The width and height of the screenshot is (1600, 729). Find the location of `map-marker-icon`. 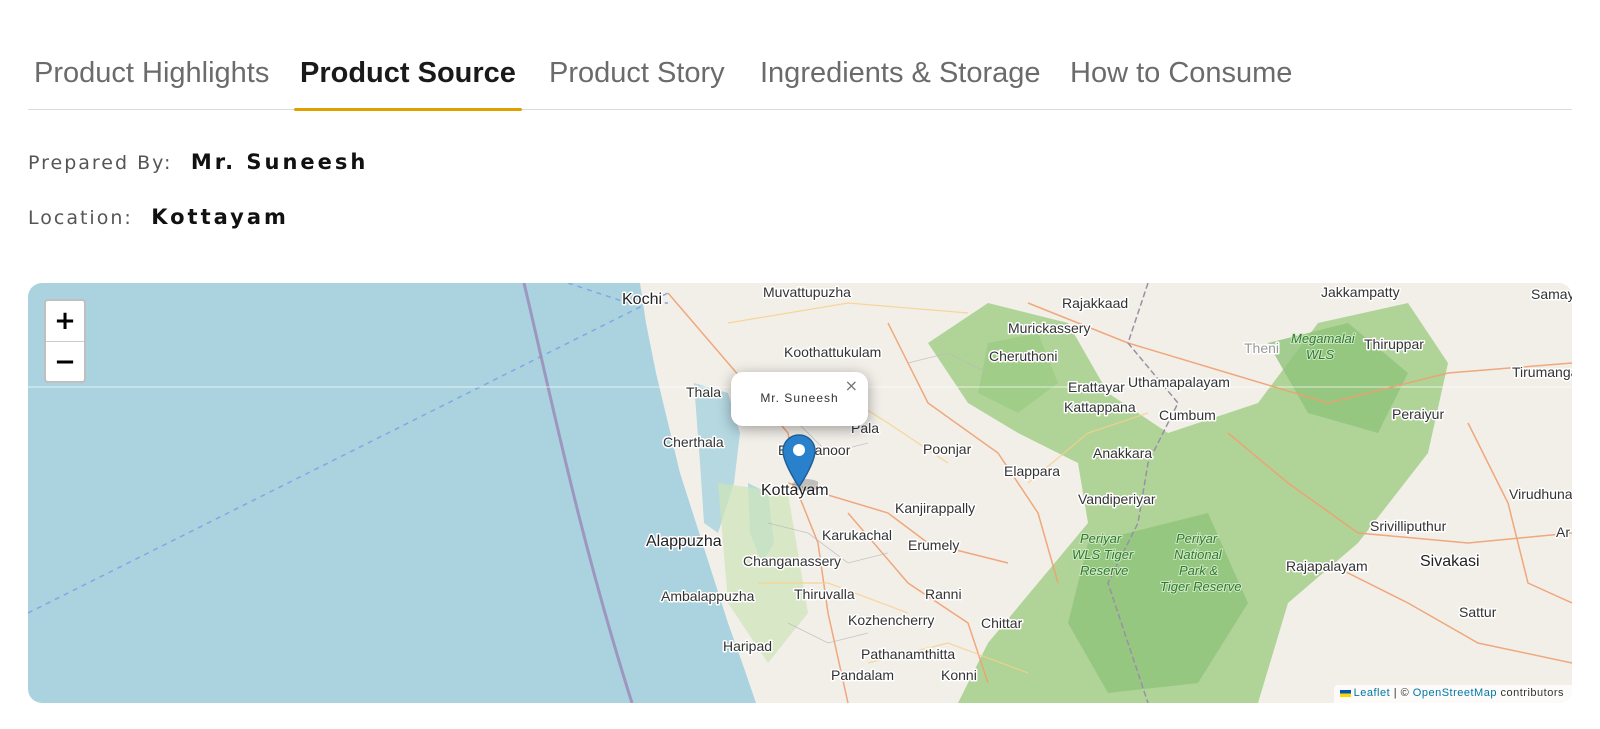

map-marker-icon is located at coordinates (800, 463).